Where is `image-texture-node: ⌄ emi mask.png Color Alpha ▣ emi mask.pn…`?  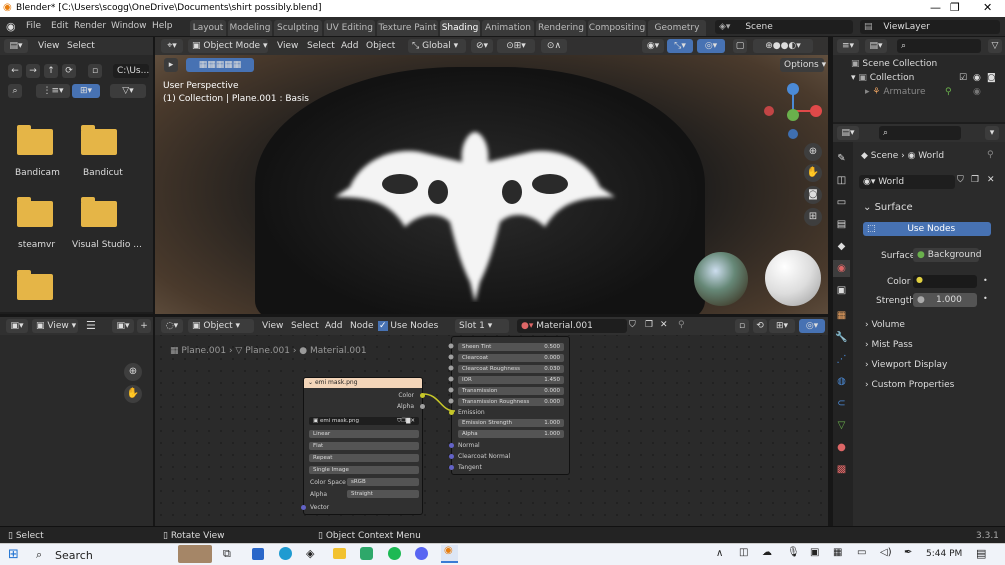 image-texture-node: ⌄ emi mask.png Color Alpha ▣ emi mask.pn… is located at coordinates (363, 446).